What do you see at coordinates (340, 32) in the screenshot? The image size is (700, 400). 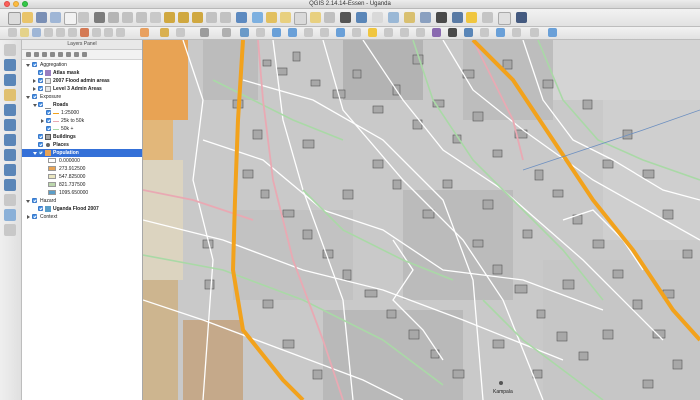 I see `add-wfs-layer-icon` at bounding box center [340, 32].